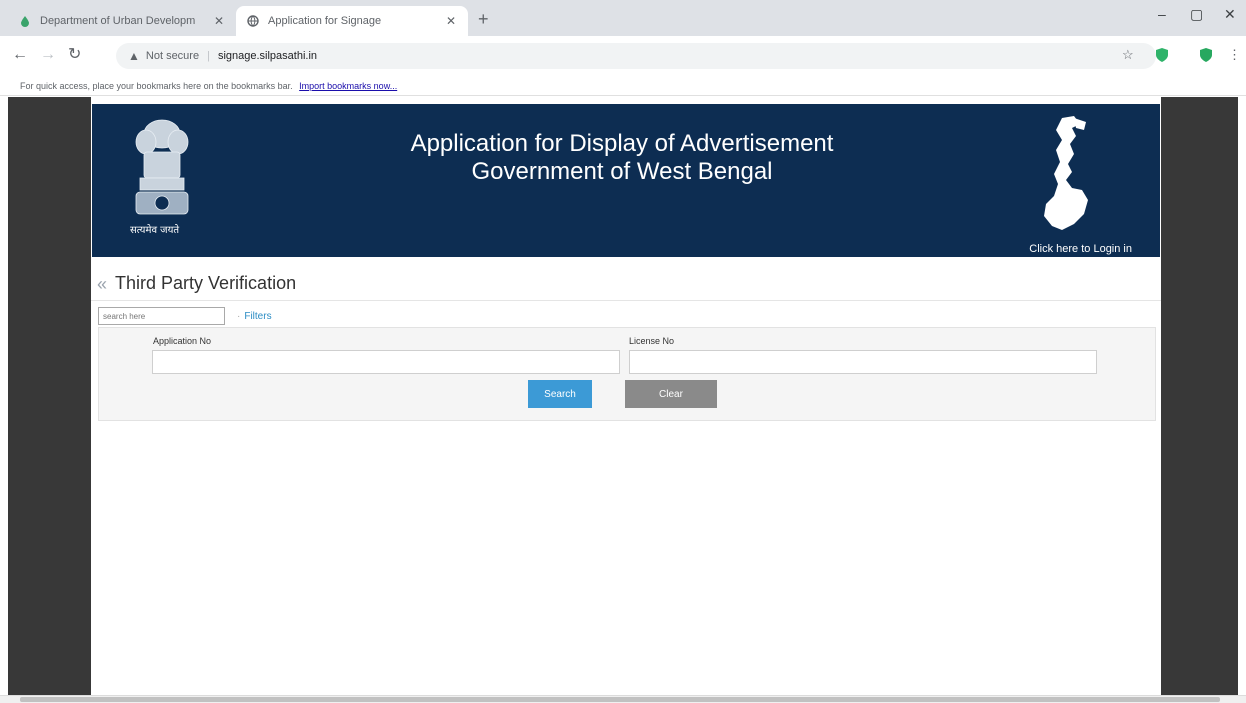 The height and width of the screenshot is (703, 1246). I want to click on page-title: Third Party Verification, so click(206, 283).